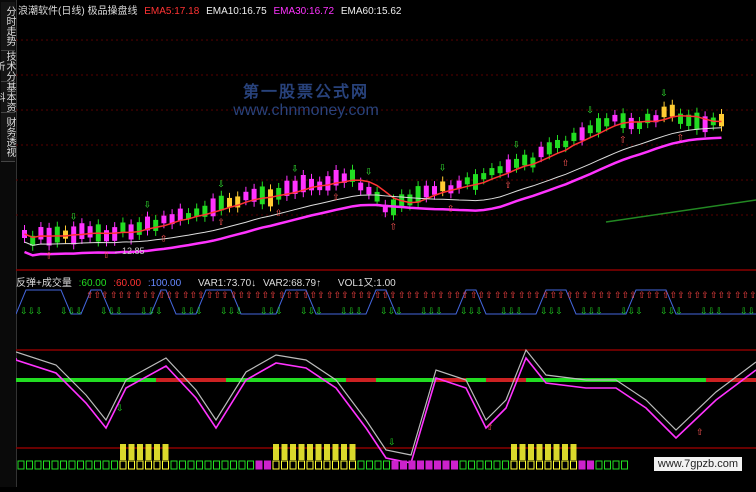 Image resolution: width=756 pixels, height=492 pixels. What do you see at coordinates (44, 283) in the screenshot?
I see `indicator-title: 反弹+成交量` at bounding box center [44, 283].